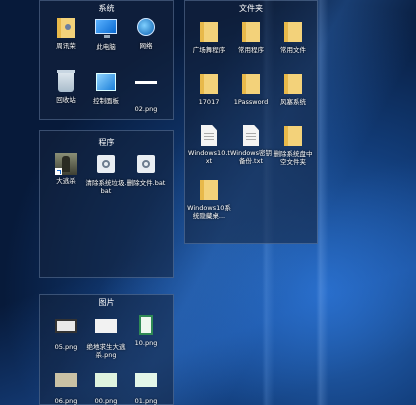 This screenshot has height=405, width=416. Describe the element at coordinates (66, 82) in the screenshot. I see `recycle-bin-icon` at that location.